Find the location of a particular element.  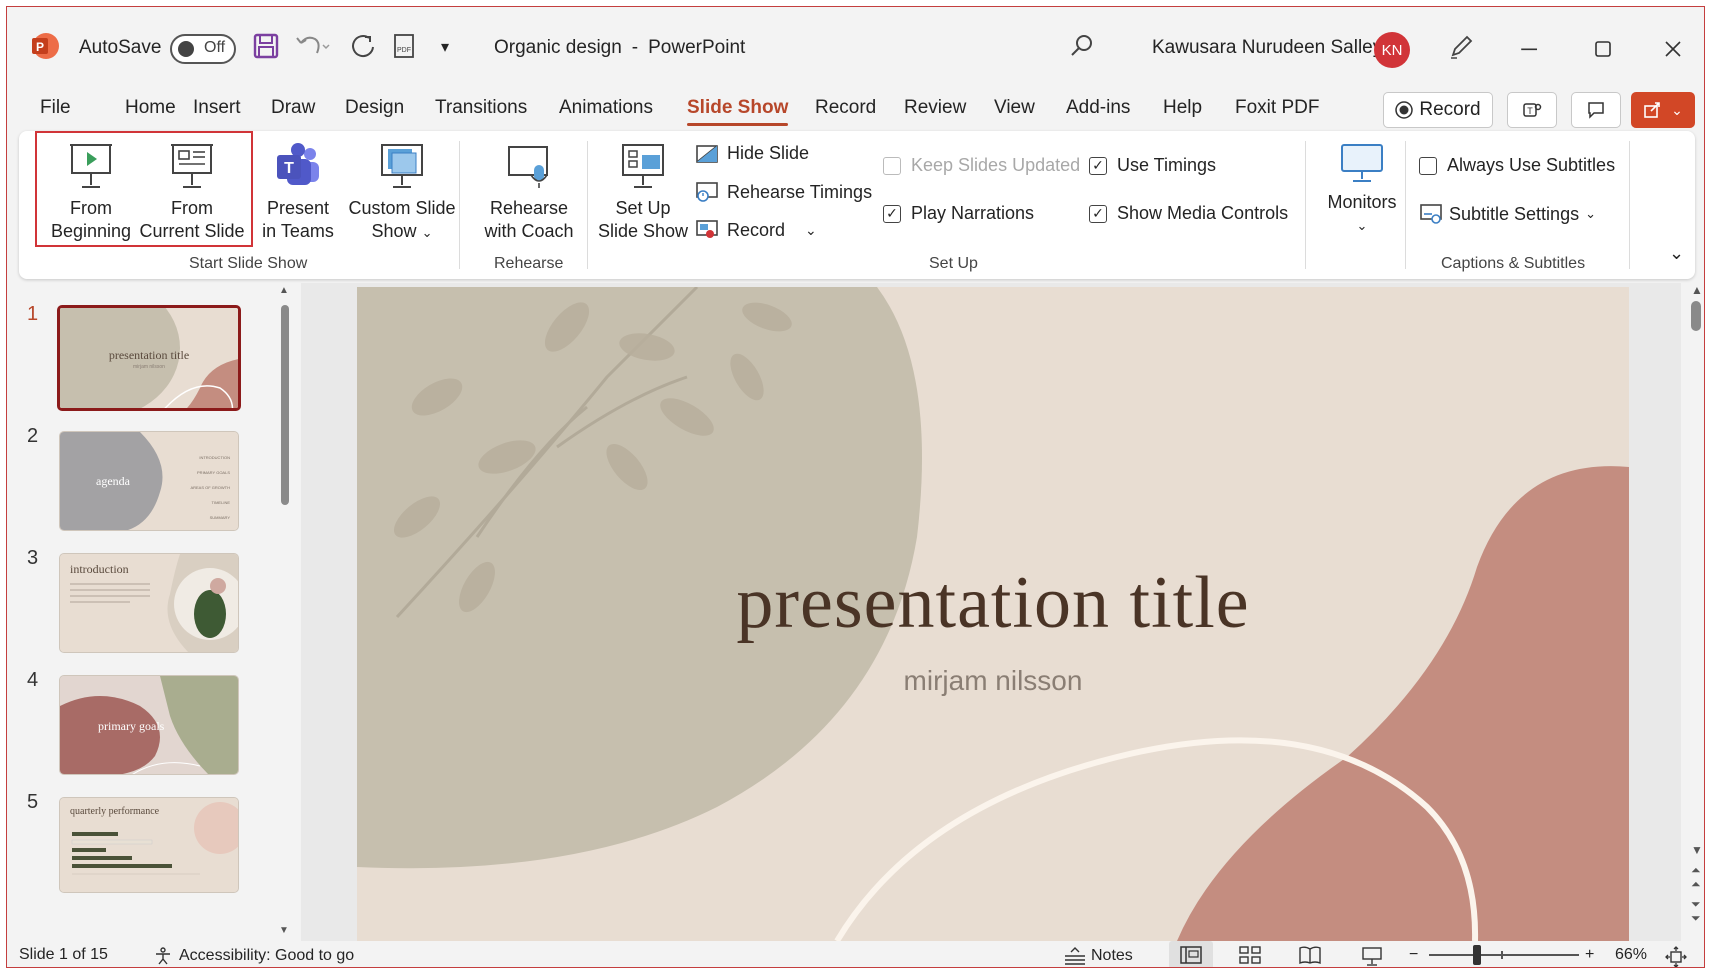

hide-slide-button: Hide Slide is located at coordinates (752, 153).